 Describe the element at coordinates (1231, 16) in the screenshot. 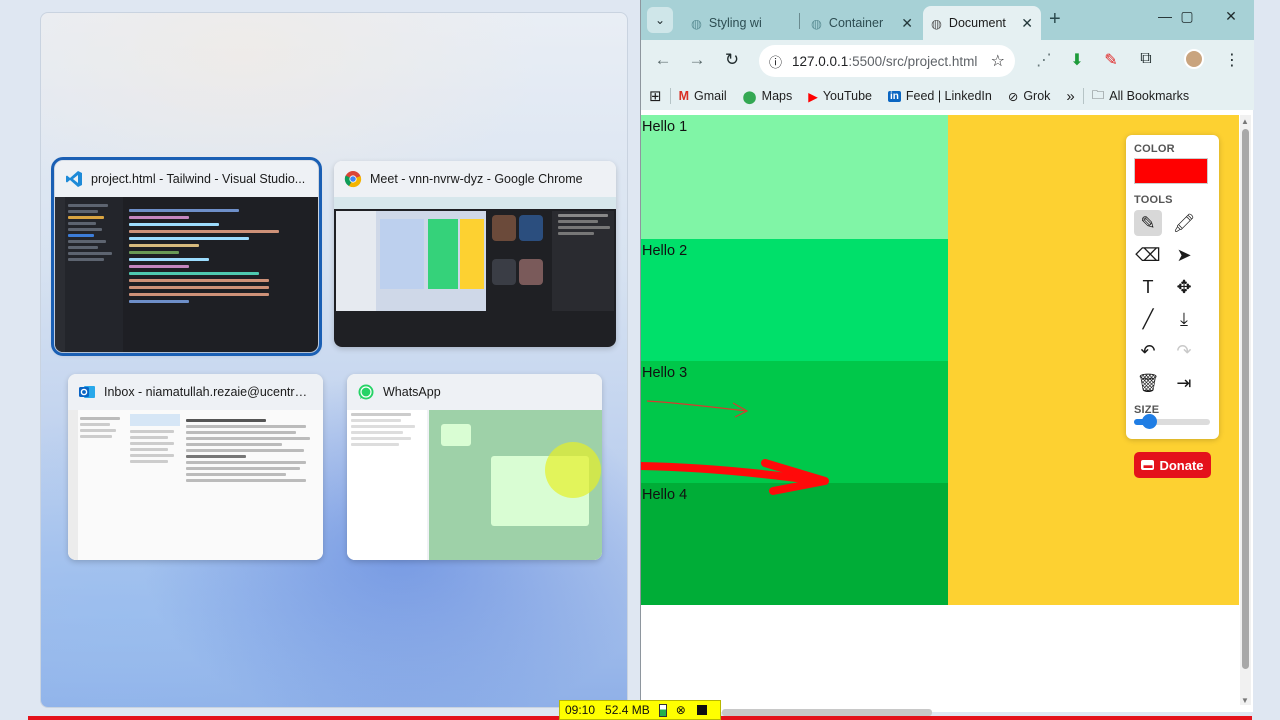

I see `close-window-button: ✕` at that location.